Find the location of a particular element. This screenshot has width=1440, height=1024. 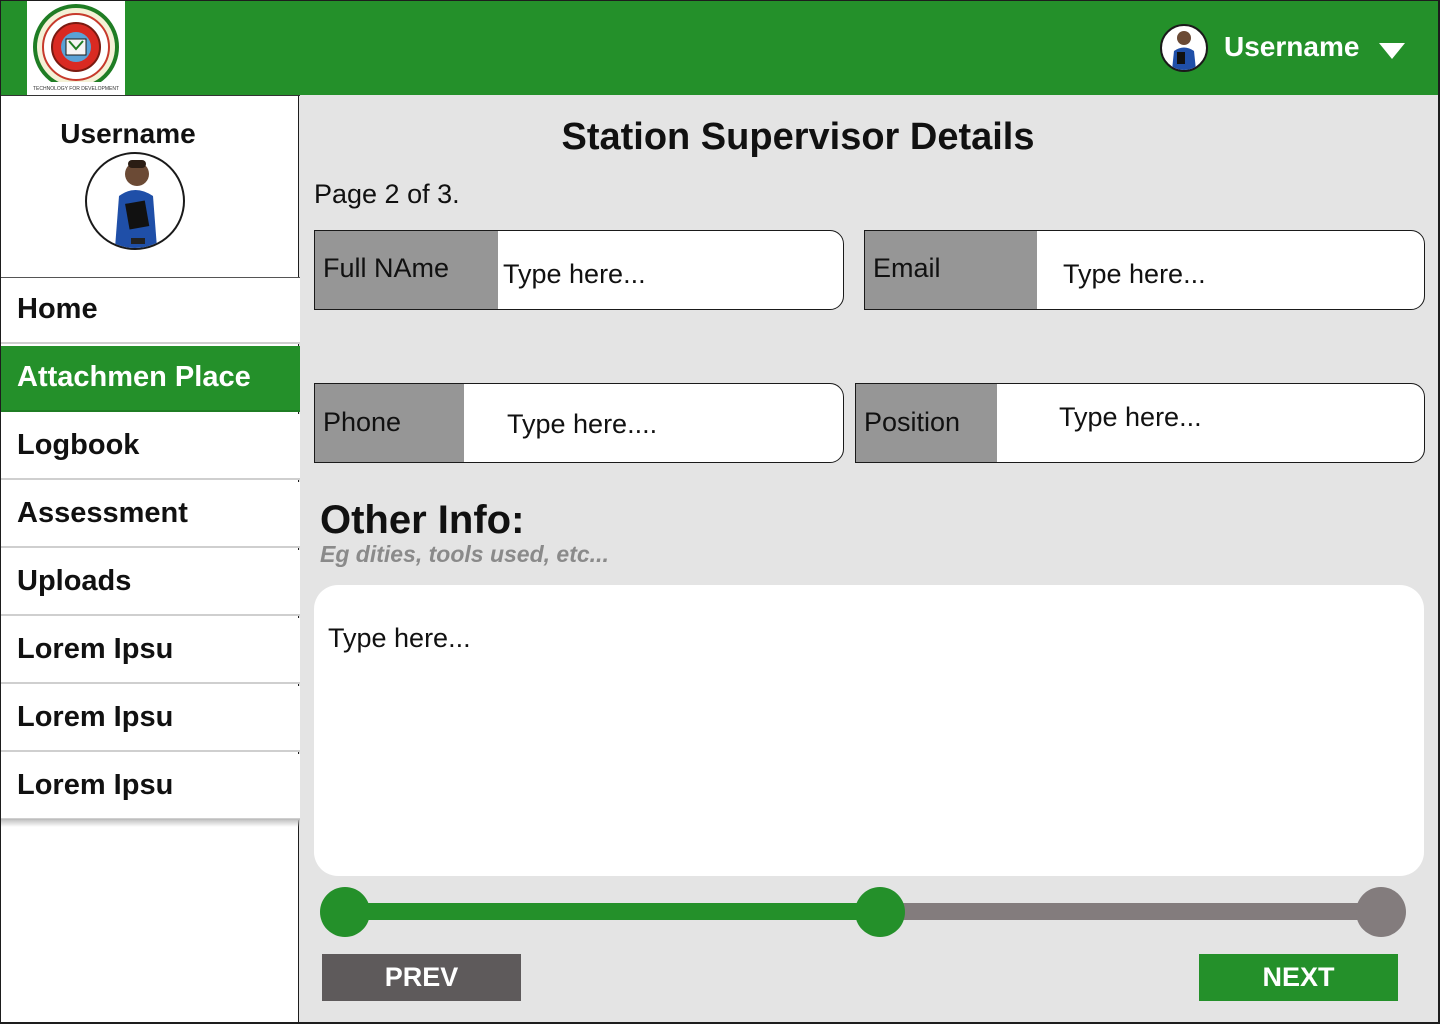

sidebar-shadow is located at coordinates (150, 823).